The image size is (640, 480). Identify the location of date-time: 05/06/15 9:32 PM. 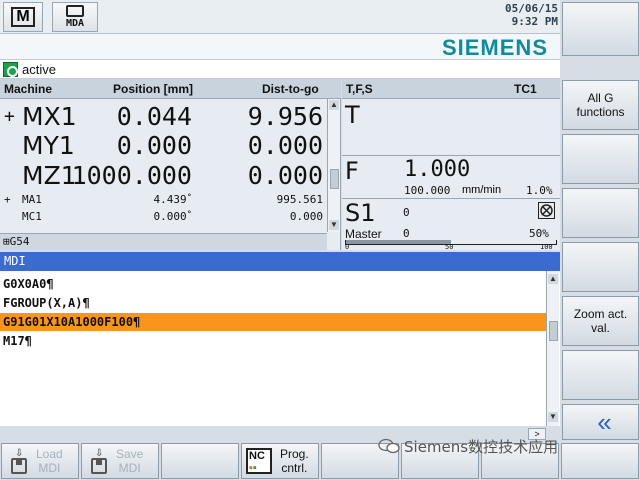
(518, 15).